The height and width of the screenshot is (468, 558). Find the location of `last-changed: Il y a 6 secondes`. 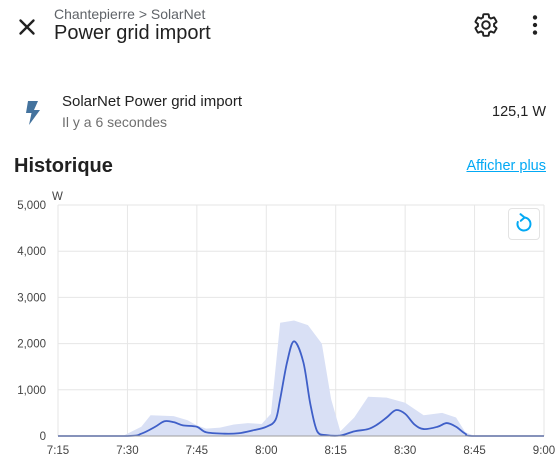

last-changed: Il y a 6 secondes is located at coordinates (115, 122).